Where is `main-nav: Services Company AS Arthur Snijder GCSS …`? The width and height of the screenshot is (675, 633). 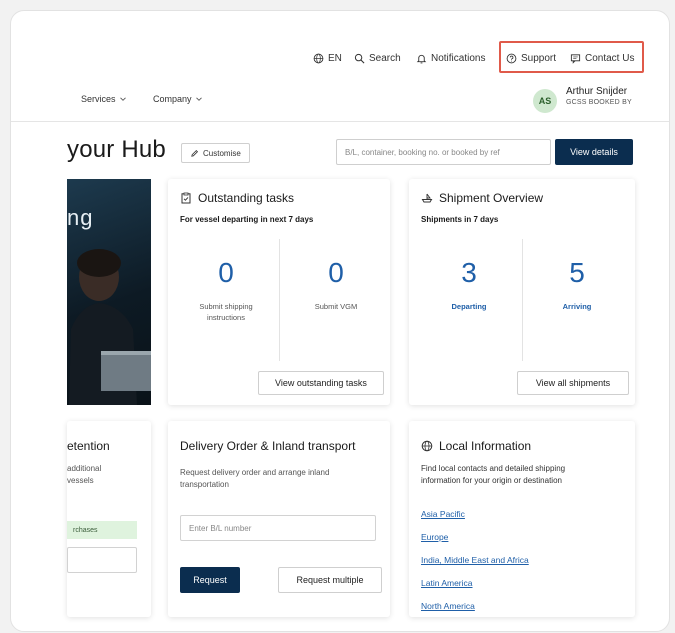
main-nav: Services Company AS Arthur Snijder GCSS … is located at coordinates (340, 104).